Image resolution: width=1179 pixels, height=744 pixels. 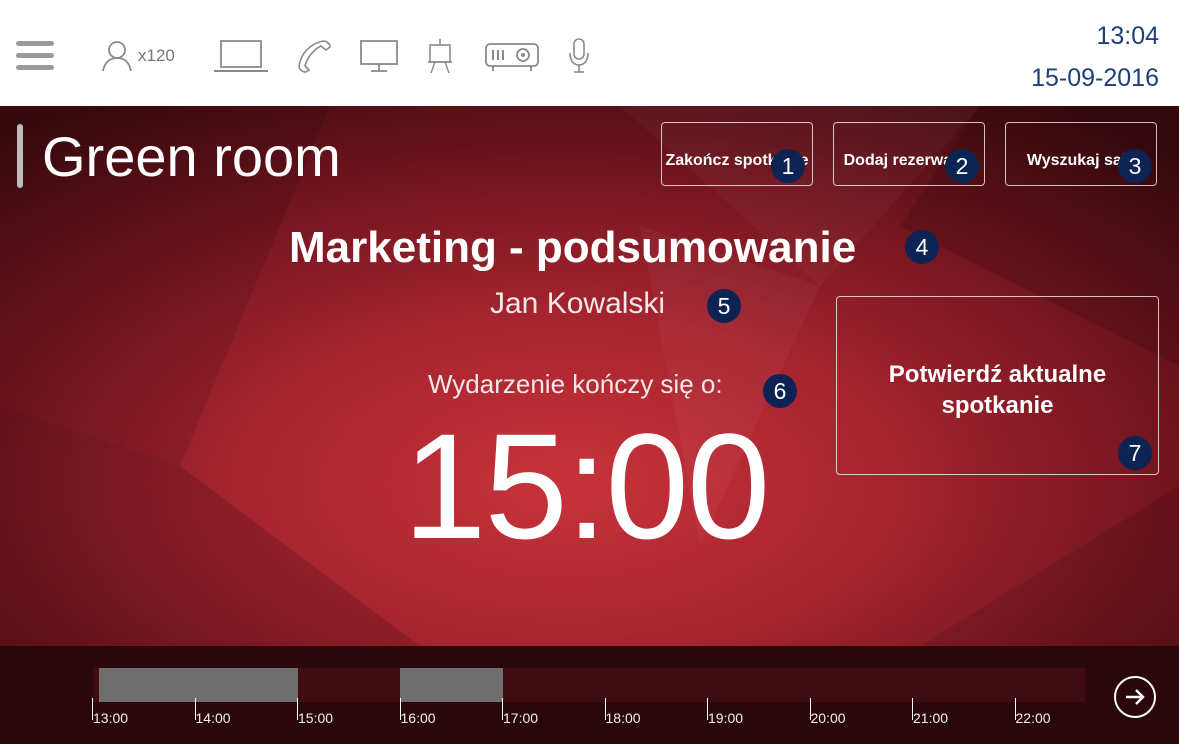 What do you see at coordinates (589, 53) in the screenshot?
I see `top-bar: x120 13:04 15-09-2016` at bounding box center [589, 53].